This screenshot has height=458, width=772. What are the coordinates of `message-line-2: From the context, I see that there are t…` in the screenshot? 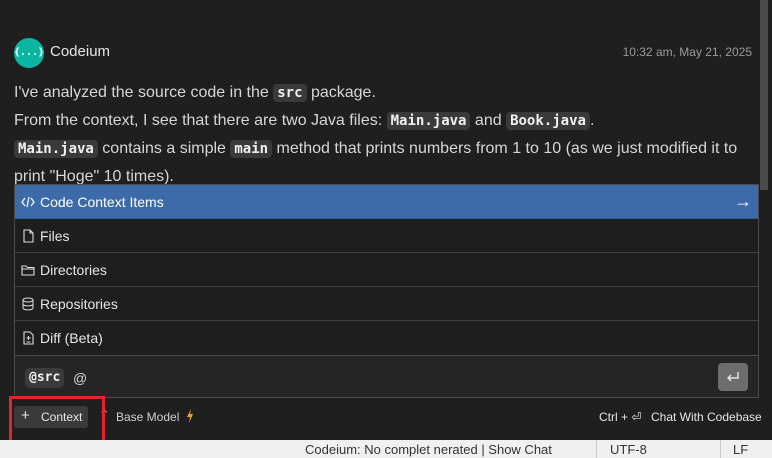 It's located at (304, 121).